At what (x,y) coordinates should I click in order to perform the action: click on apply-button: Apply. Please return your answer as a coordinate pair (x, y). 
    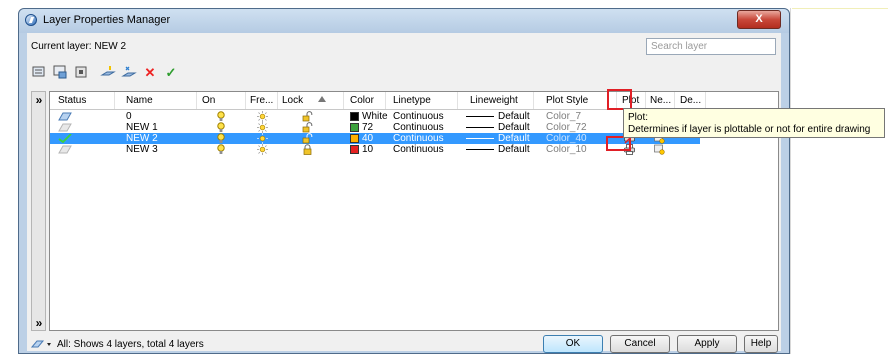
    Looking at the image, I should click on (707, 344).